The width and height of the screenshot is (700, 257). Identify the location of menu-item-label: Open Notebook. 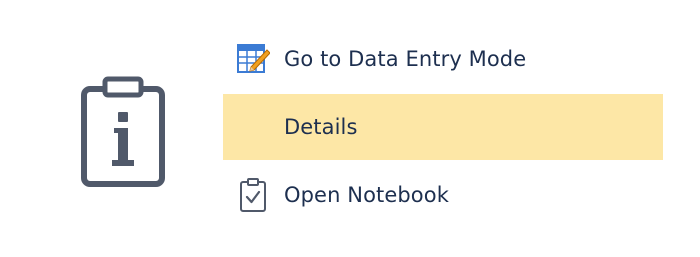
(366, 195).